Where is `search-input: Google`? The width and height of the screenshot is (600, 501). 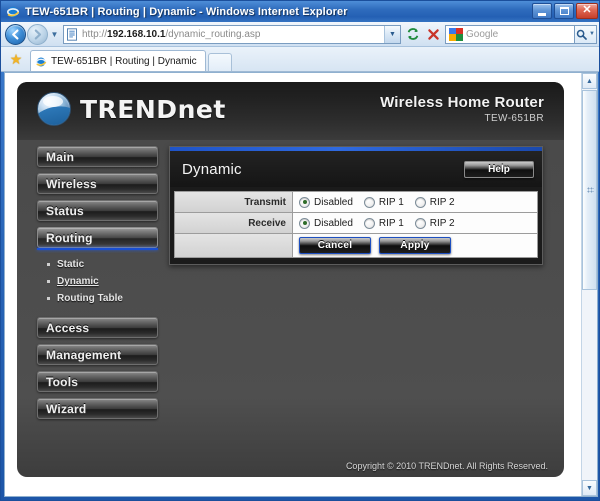
search-input: Google is located at coordinates (482, 34).